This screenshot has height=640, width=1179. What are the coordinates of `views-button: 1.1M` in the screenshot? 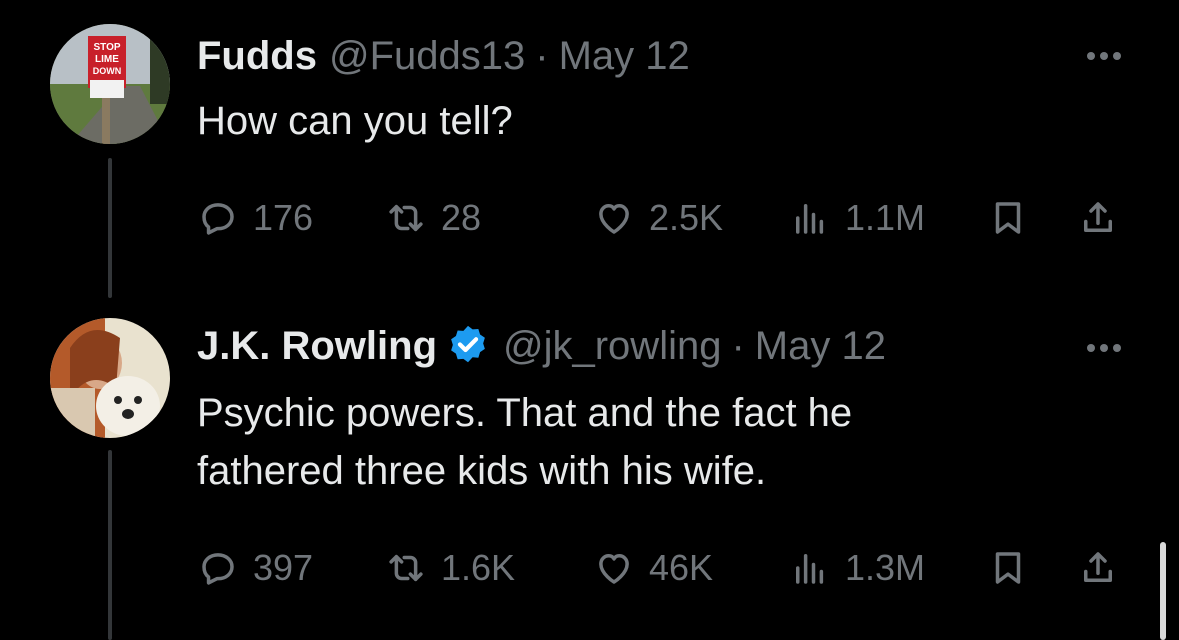 It's located at (857, 218).